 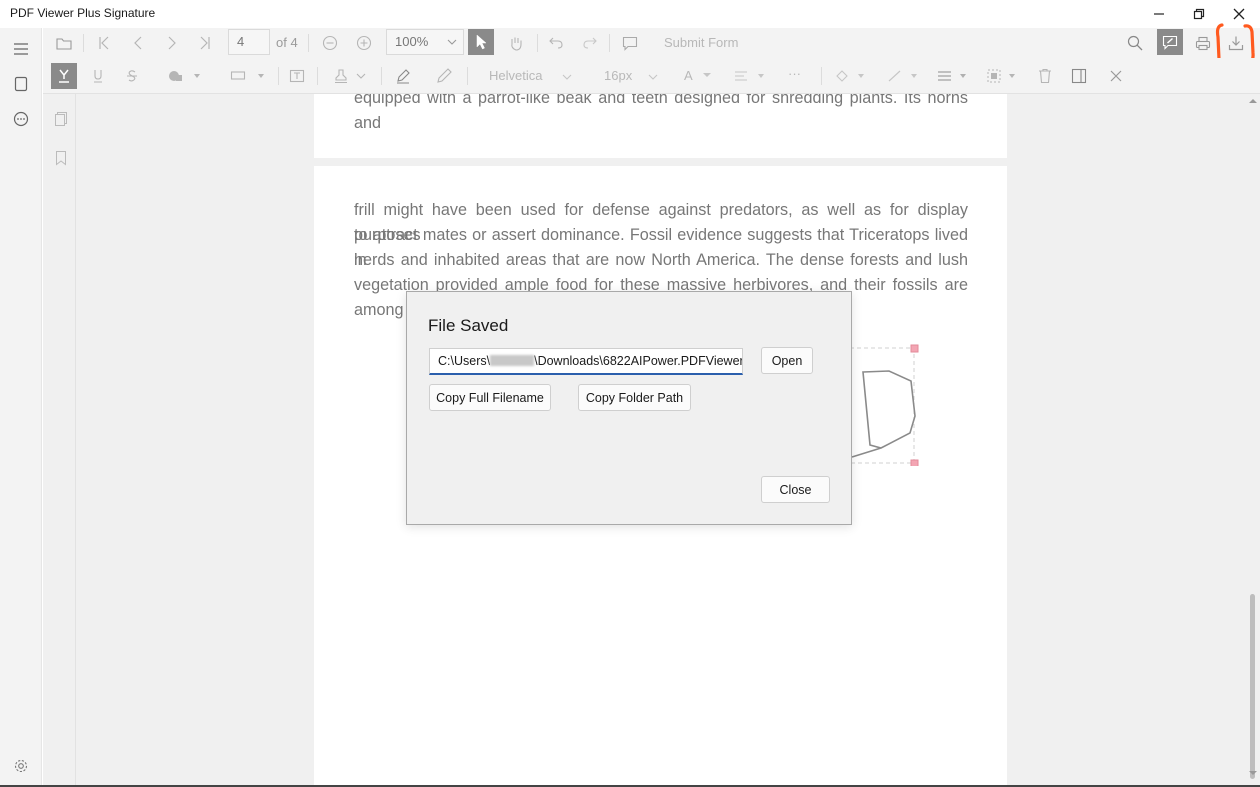 What do you see at coordinates (1045, 76) in the screenshot?
I see `delete-icon` at bounding box center [1045, 76].